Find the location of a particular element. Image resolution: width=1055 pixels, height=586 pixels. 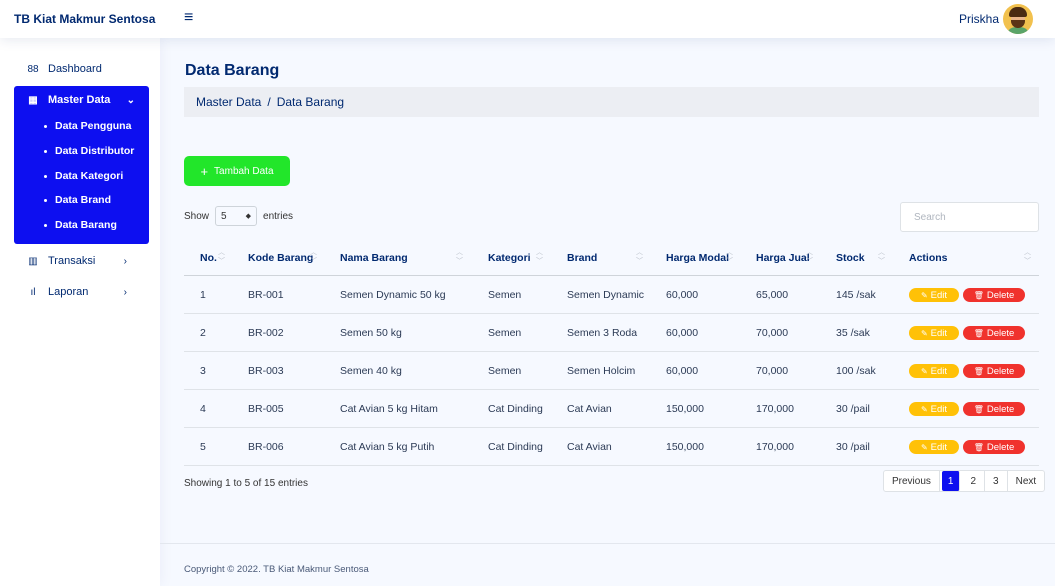

page-button-3: 3 is located at coordinates (996, 481).